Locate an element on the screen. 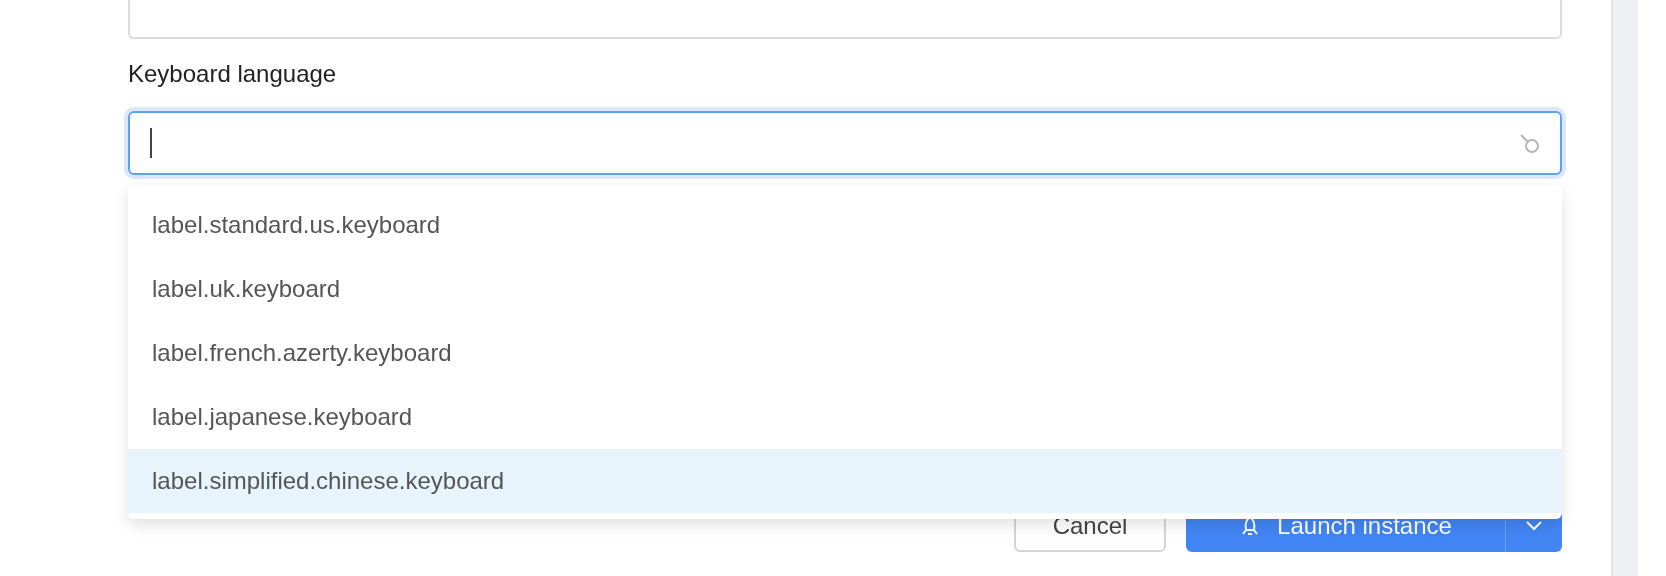 The height and width of the screenshot is (576, 1666). search-icon is located at coordinates (1529, 143).